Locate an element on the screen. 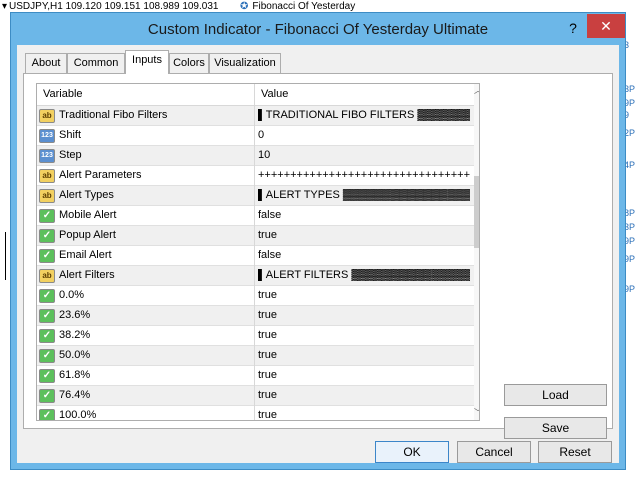 This screenshot has height=480, width=640. table-row: ✓ Popup Alert true is located at coordinates (255, 236).